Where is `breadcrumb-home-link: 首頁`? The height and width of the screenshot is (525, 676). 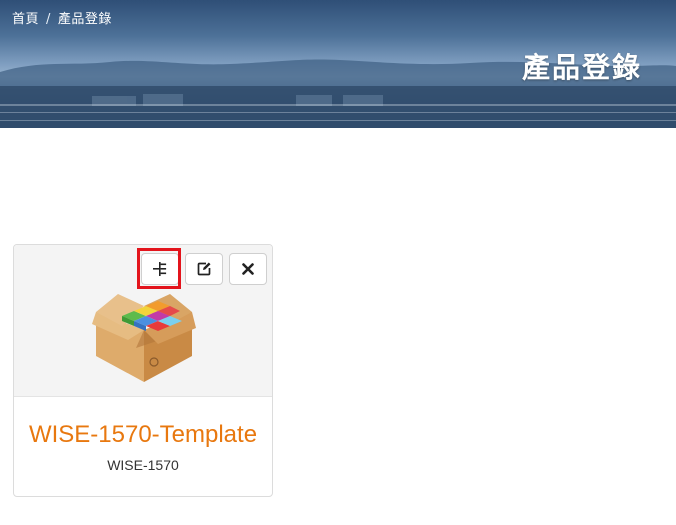
breadcrumb-home-link: 首頁 is located at coordinates (25, 17).